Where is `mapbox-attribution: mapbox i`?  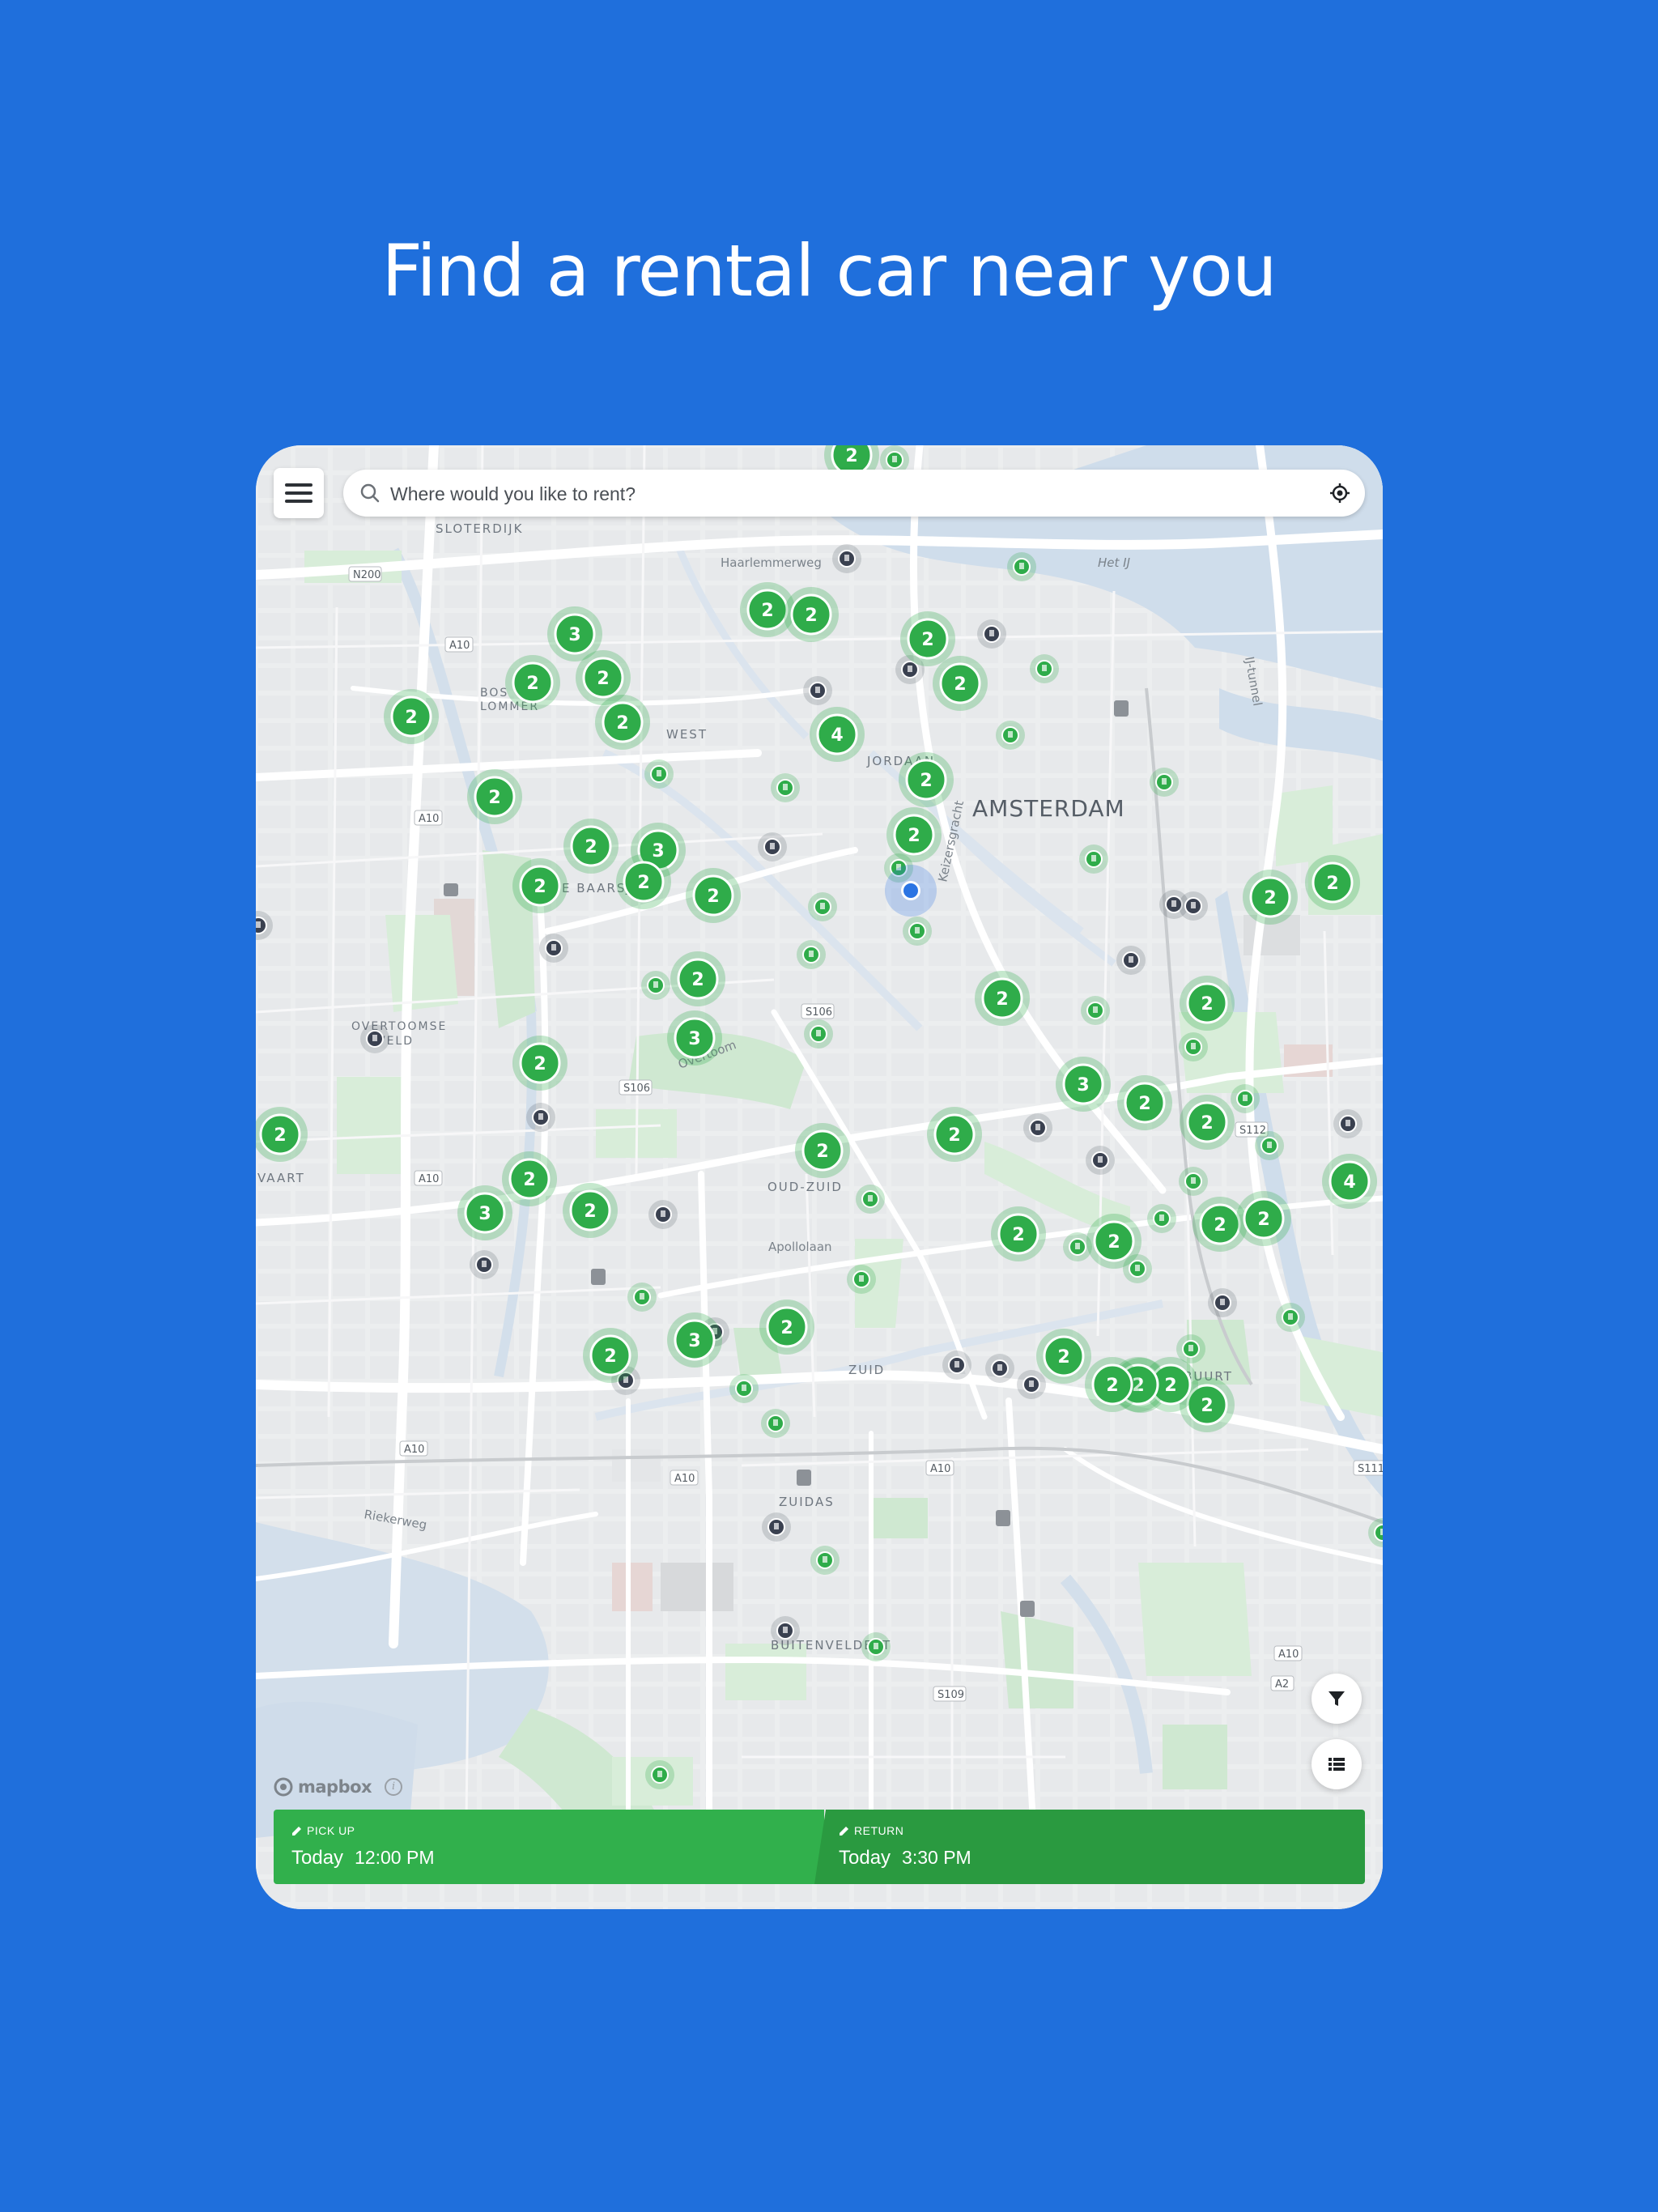 mapbox-attribution: mapbox i is located at coordinates (338, 1787).